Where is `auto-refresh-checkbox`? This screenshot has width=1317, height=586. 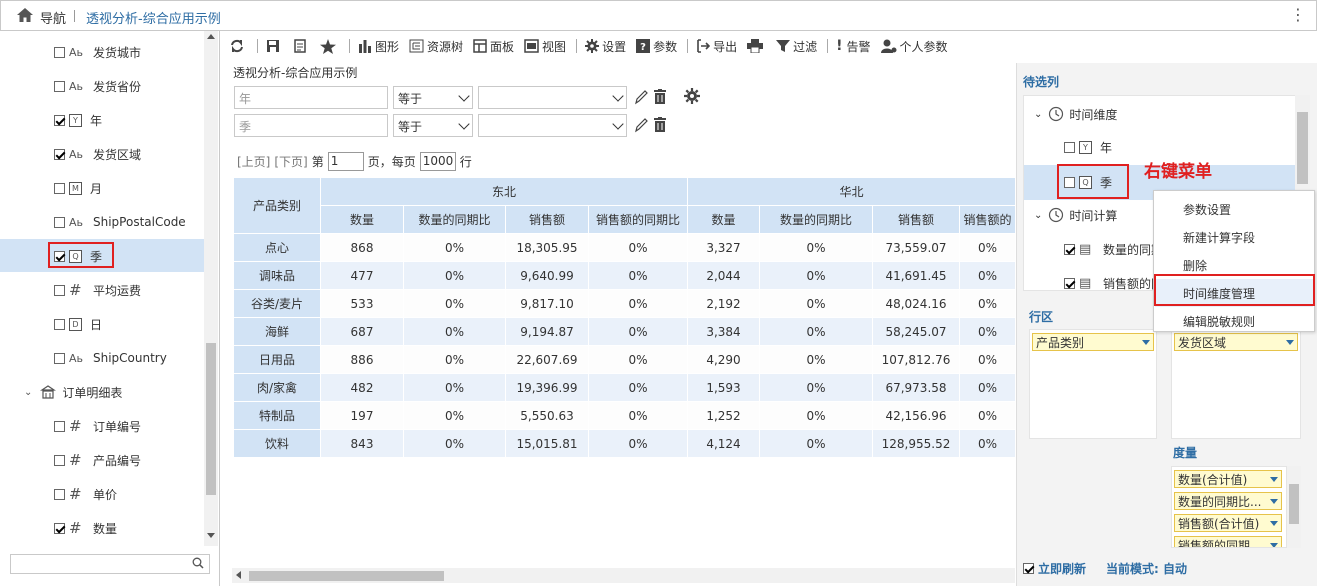
auto-refresh-checkbox is located at coordinates (1028, 568).